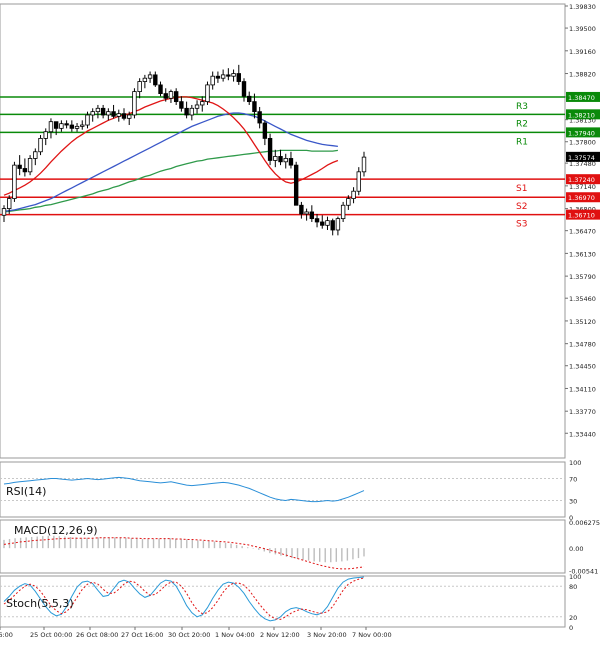 The width and height of the screenshot is (600, 647). What do you see at coordinates (581, 133) in the screenshot?
I see `price-tag-label: 1.37940` at bounding box center [581, 133].